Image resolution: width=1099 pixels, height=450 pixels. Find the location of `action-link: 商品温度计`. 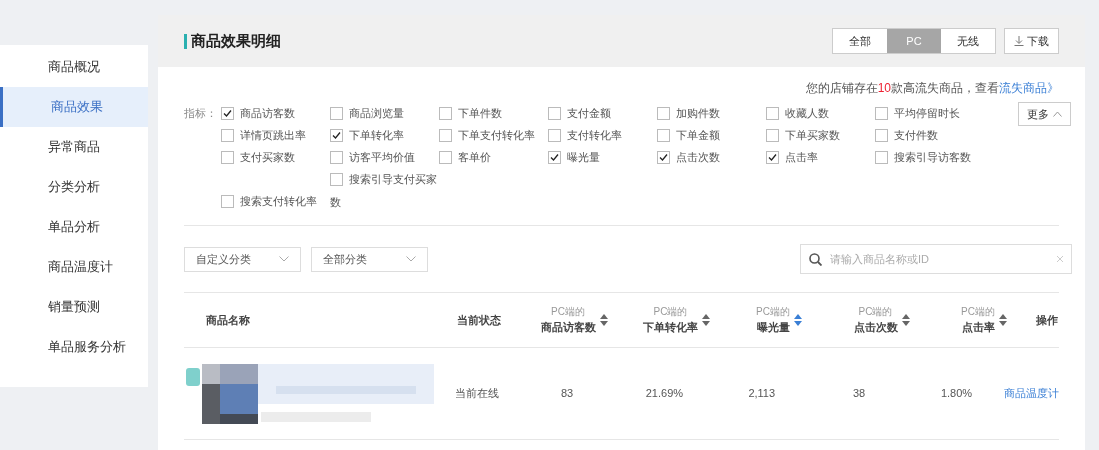

action-link: 商品温度计 is located at coordinates (1031, 393).